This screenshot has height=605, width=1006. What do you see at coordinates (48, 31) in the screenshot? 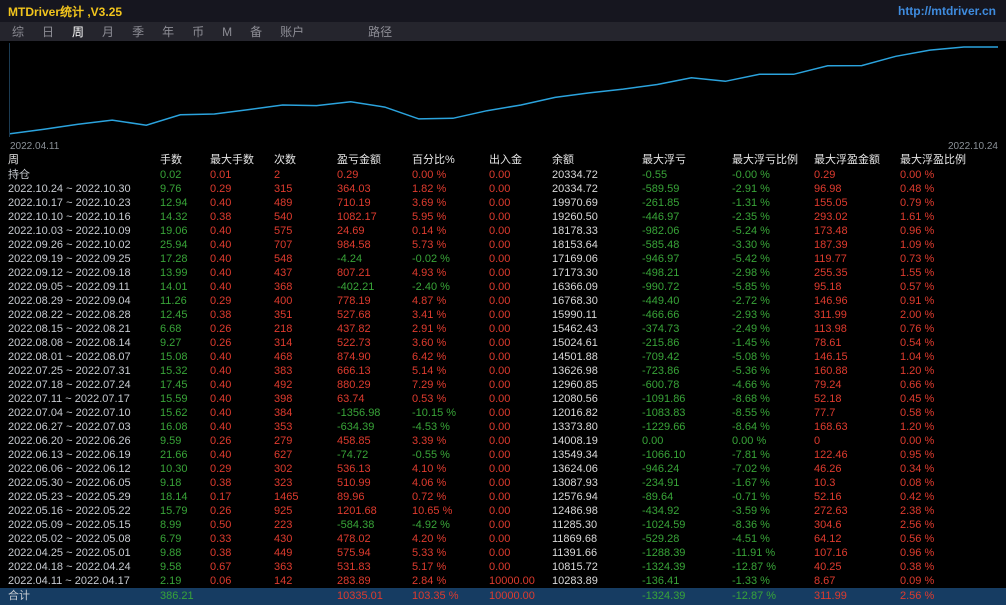
I see `menu-item-daily: 日` at bounding box center [48, 31].